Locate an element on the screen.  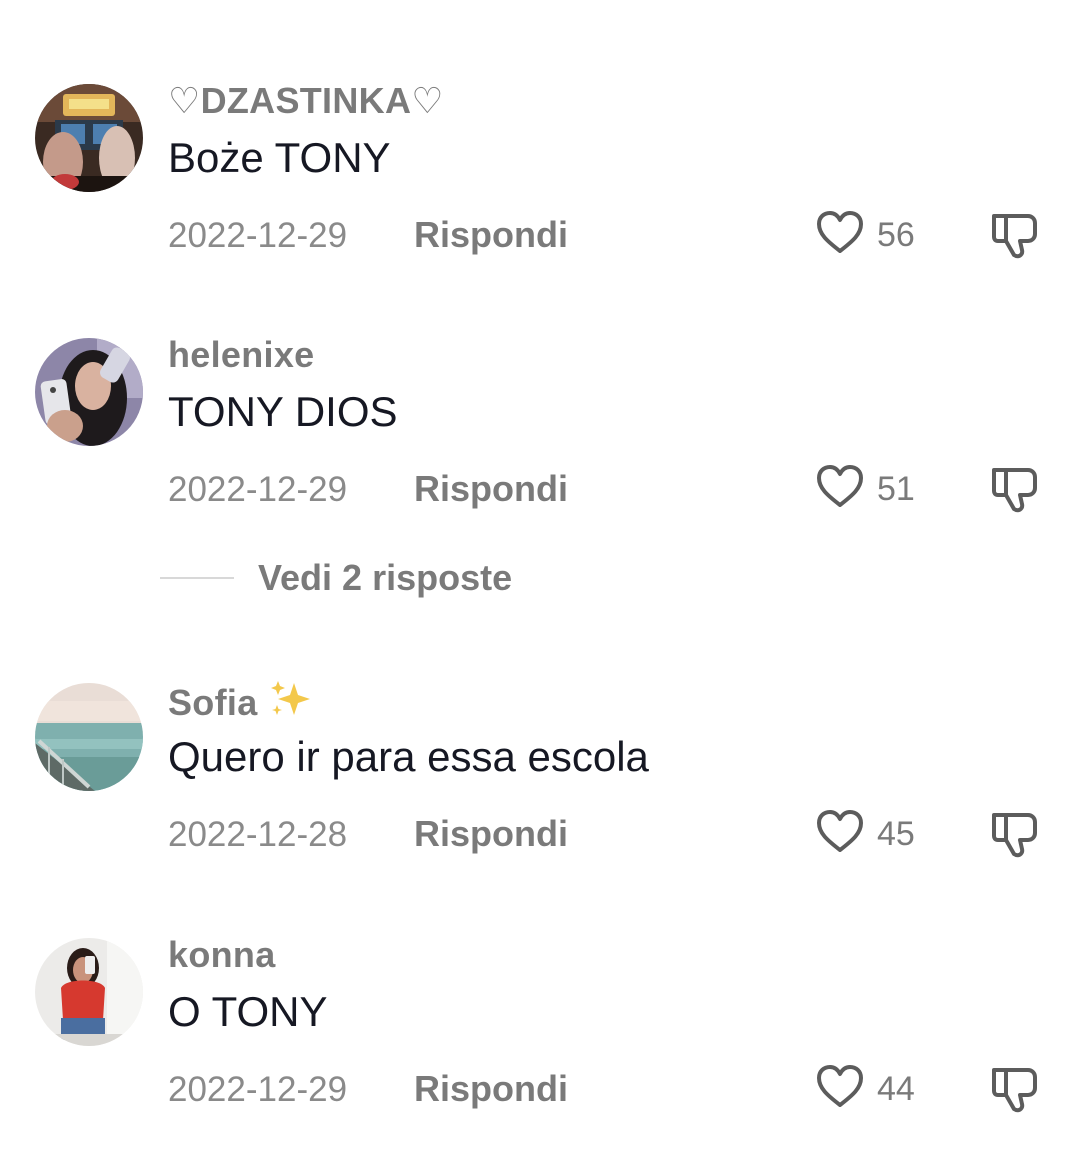
username-text: Sofia is located at coordinates (213, 702).